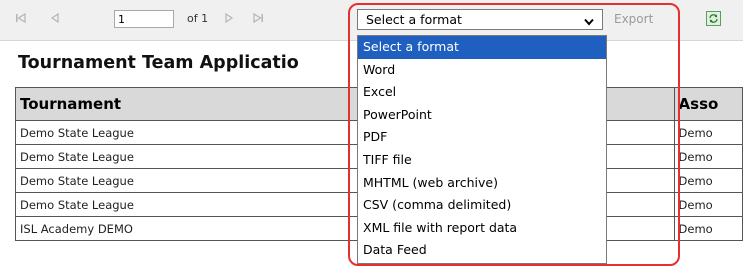 Image resolution: width=743 pixels, height=269 pixels. I want to click on format-option-powerpoint: PowerPoint, so click(482, 115).